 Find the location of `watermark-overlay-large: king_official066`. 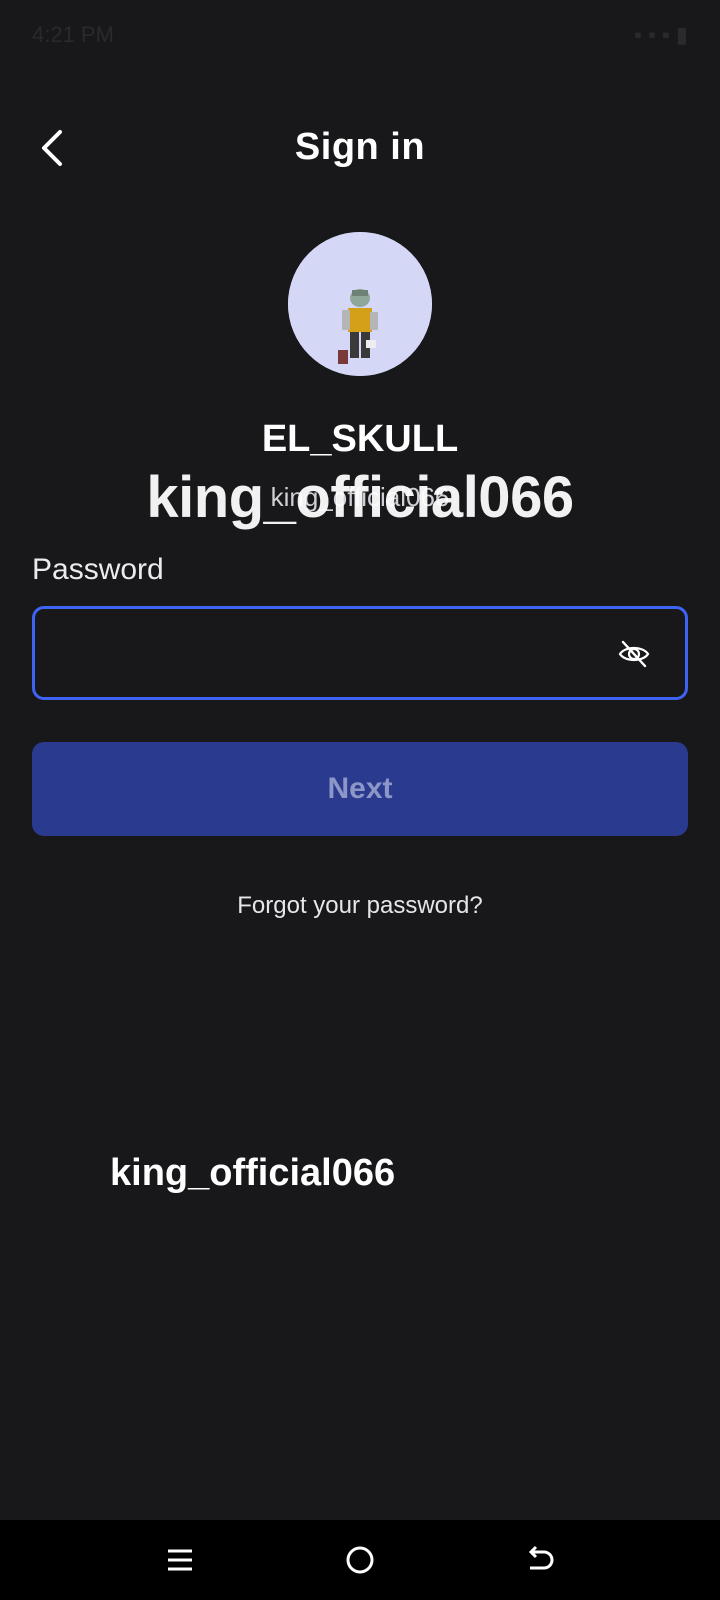

watermark-overlay-large: king_official066 is located at coordinates (360, 497).